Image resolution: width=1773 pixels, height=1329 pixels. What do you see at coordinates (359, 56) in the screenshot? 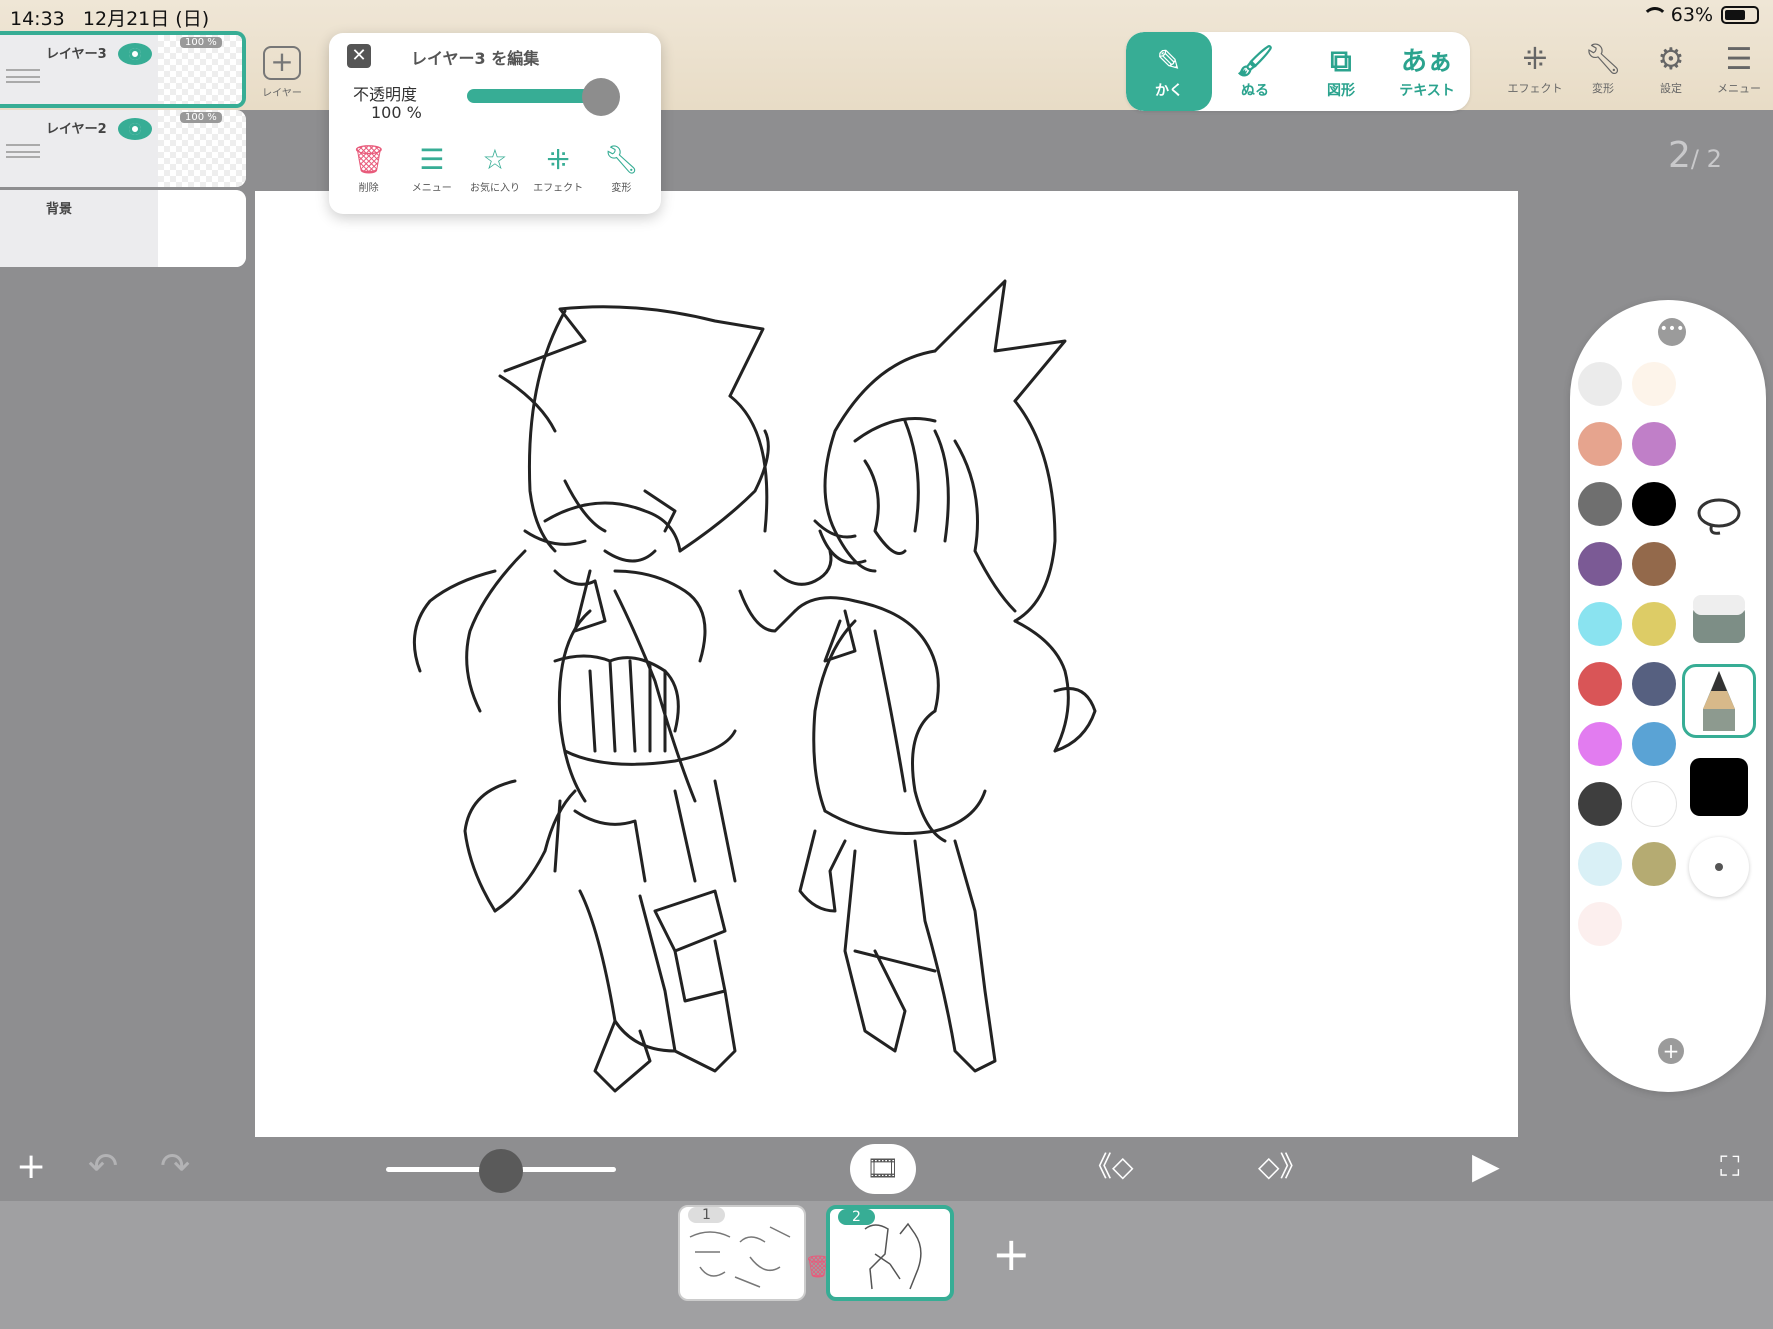
I see `close-icon: ✕` at bounding box center [359, 56].